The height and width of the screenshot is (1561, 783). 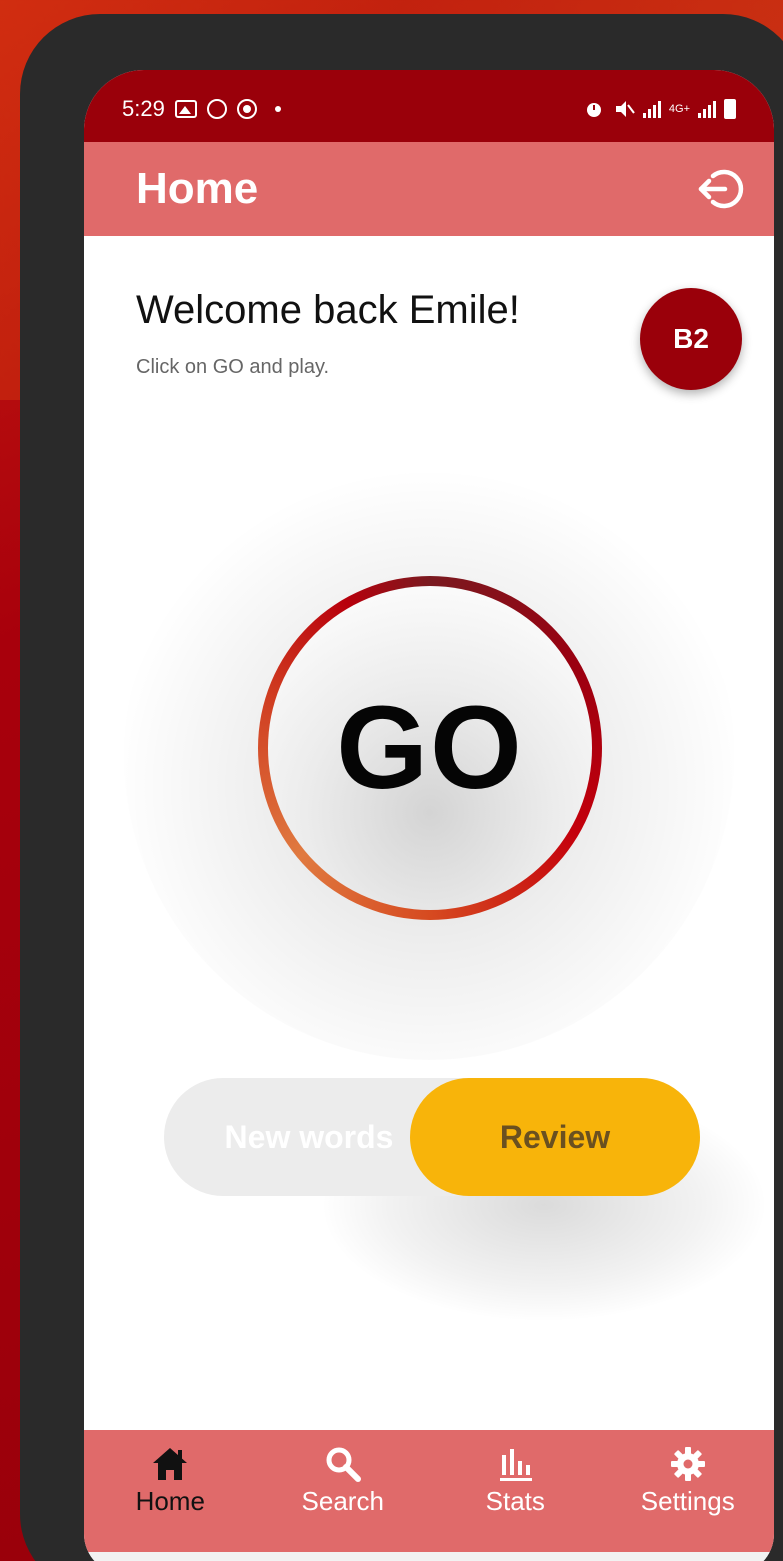 I want to click on gear-icon, so click(x=688, y=1464).